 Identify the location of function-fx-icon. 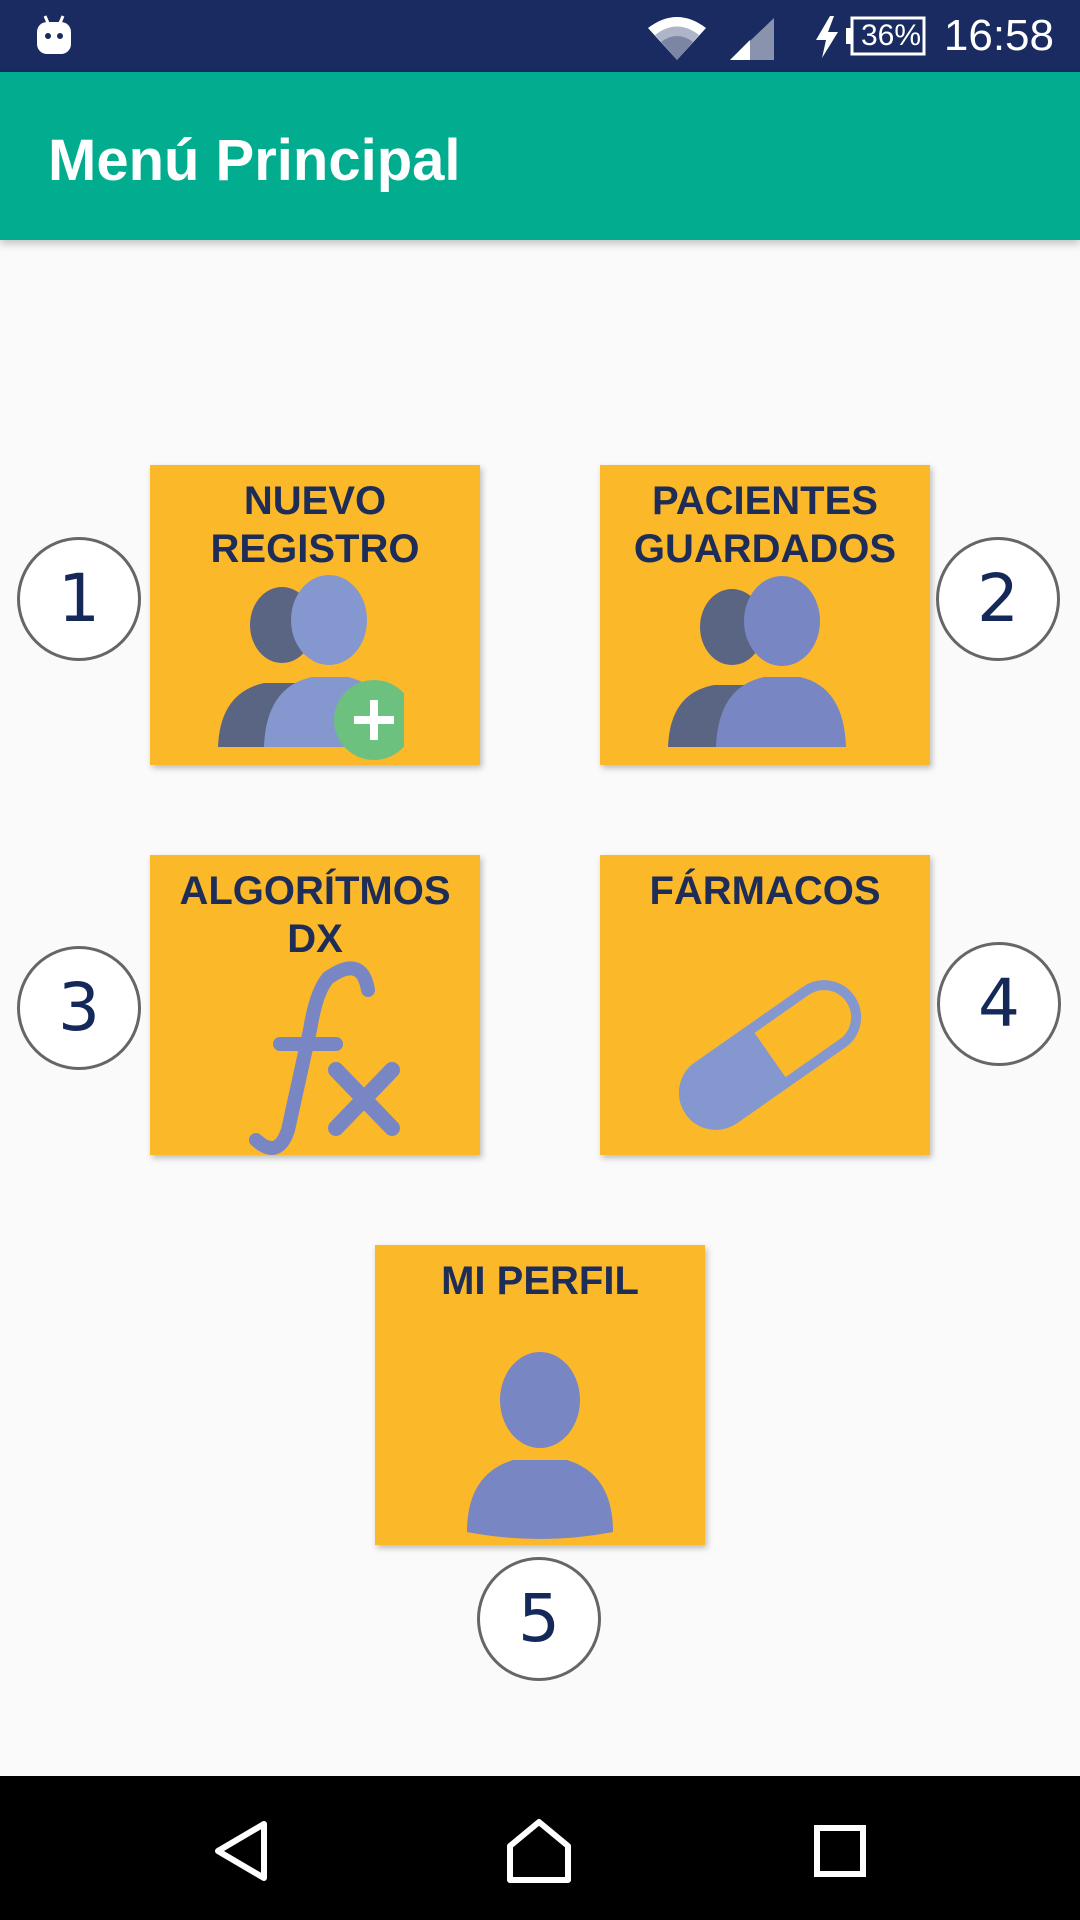
(324, 1058).